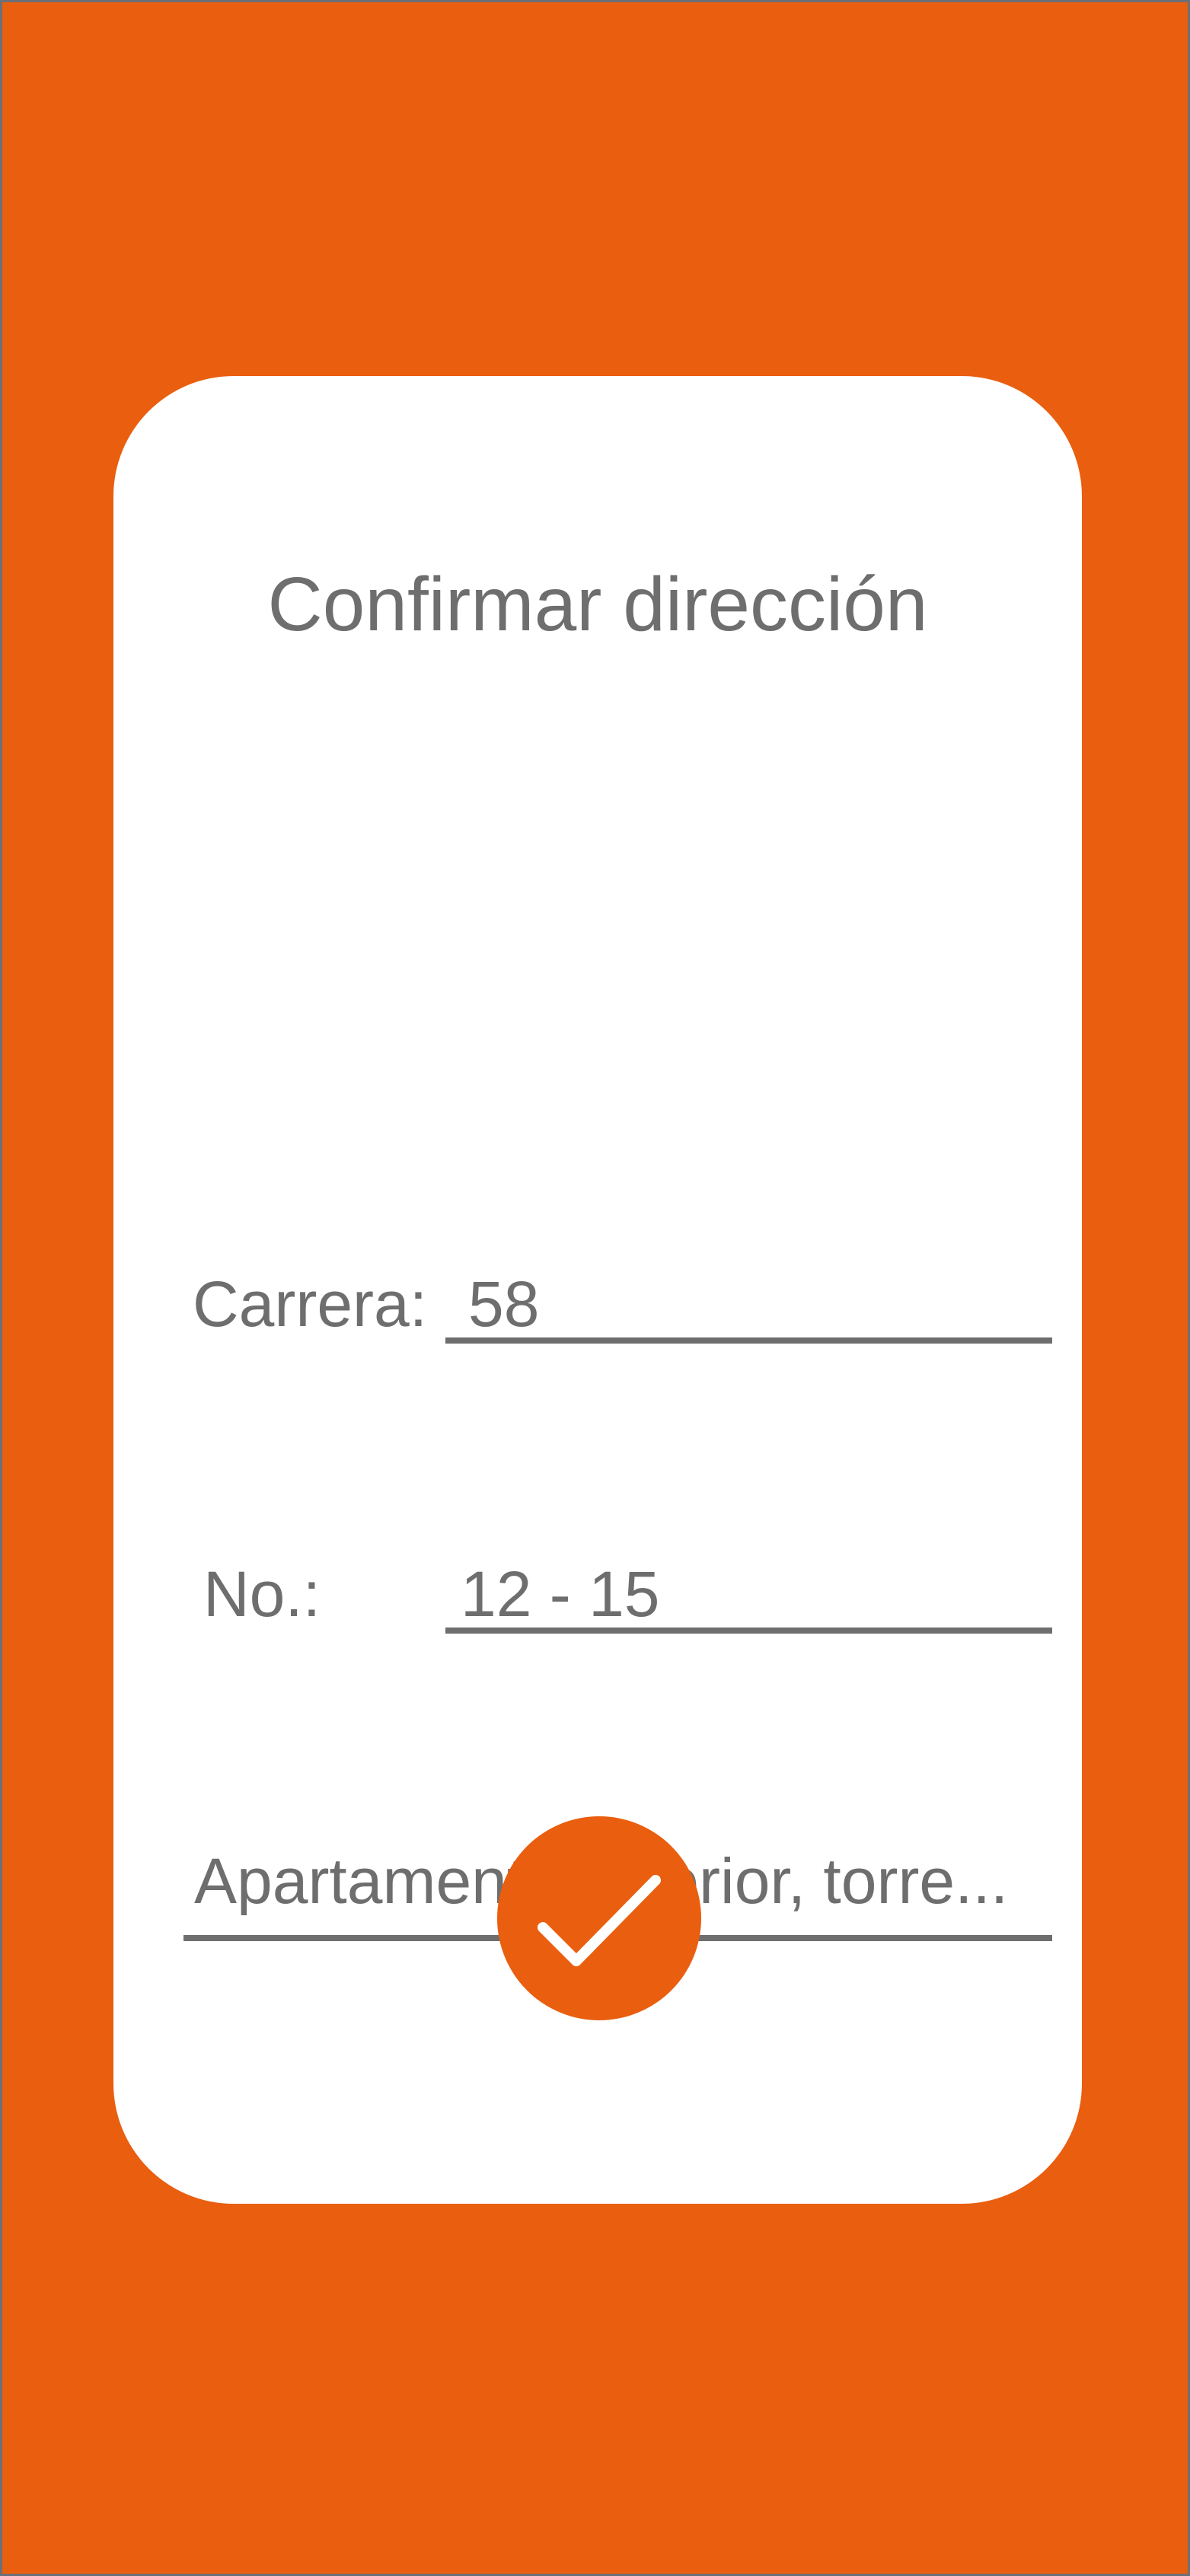 Image resolution: width=1190 pixels, height=2576 pixels. I want to click on carrera-underline, so click(748, 1340).